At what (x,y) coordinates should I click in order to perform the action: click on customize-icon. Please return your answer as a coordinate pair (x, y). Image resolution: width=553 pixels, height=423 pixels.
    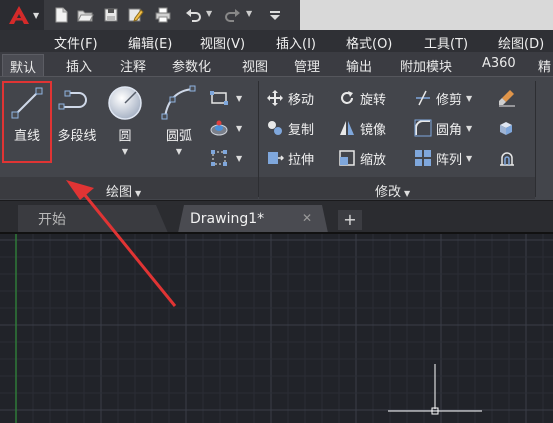
    Looking at the image, I should click on (275, 15).